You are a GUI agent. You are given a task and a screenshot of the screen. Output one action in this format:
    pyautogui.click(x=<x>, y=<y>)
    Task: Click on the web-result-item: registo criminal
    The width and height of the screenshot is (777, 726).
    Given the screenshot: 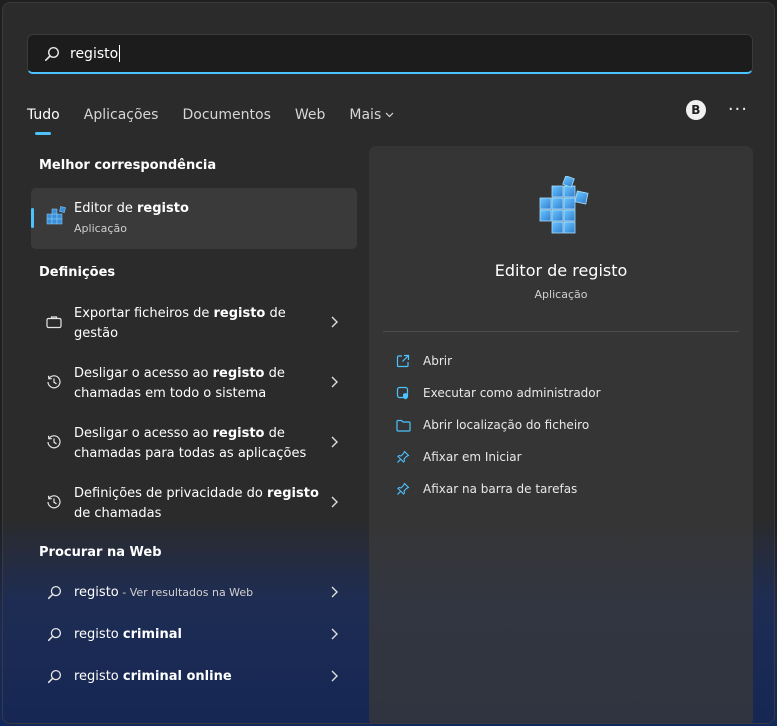 What is the action you would take?
    pyautogui.click(x=194, y=634)
    